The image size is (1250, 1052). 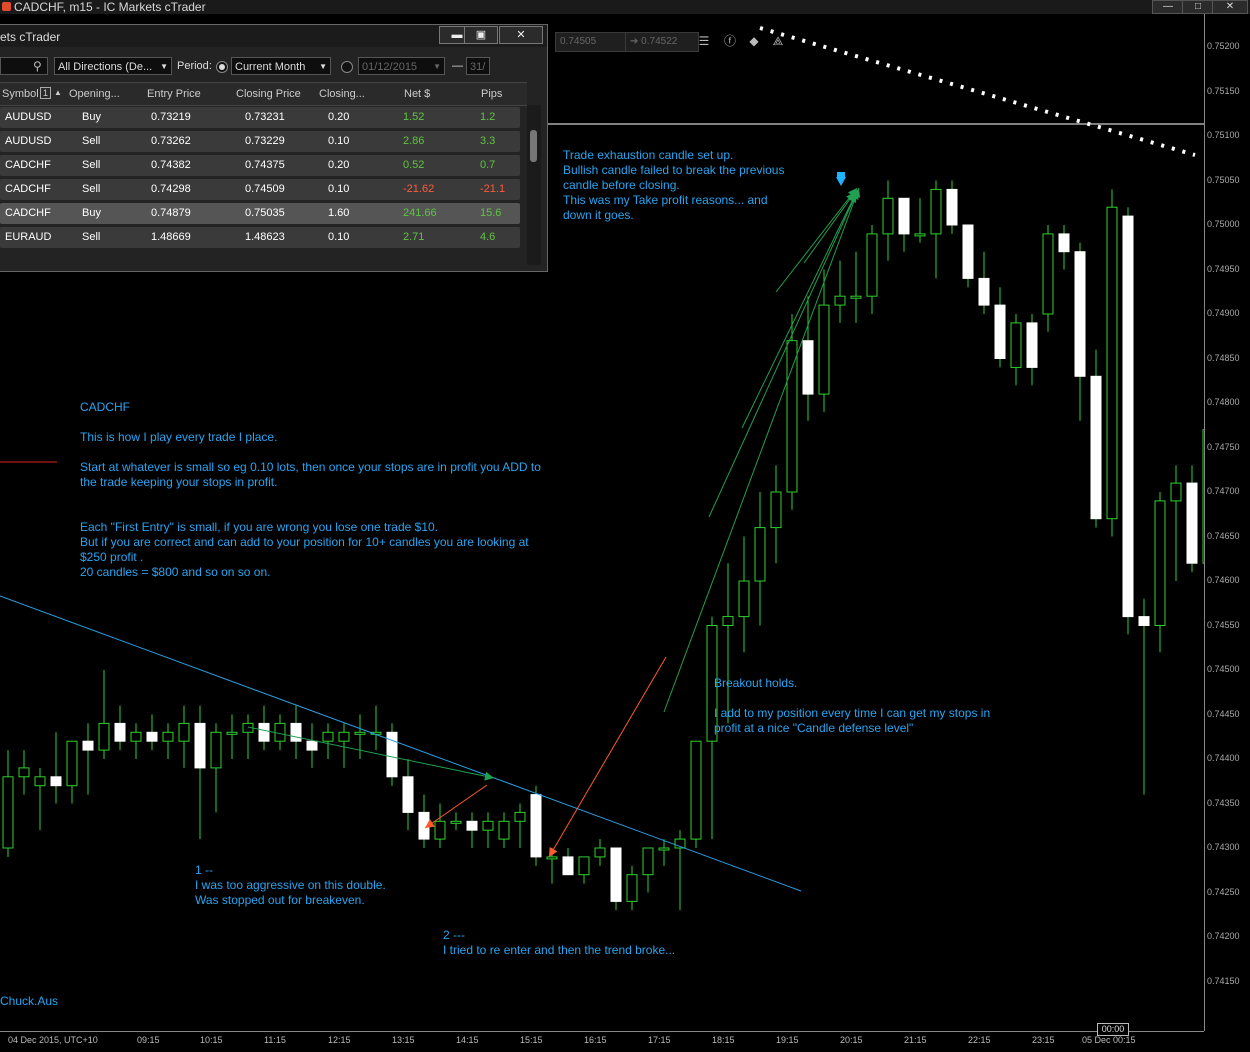 I want to click on facebook-icon: ⓕ, so click(x=730, y=41).